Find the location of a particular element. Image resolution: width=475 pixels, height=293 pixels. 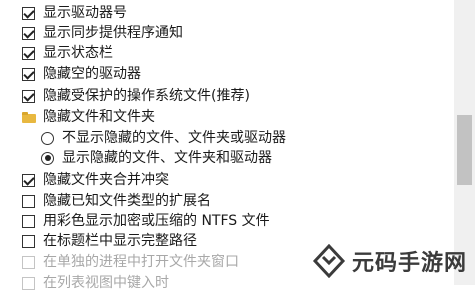

option-color-ntfs-files: 用彩色显示加密或压缩的 NTFS 文件 is located at coordinates (146, 221).